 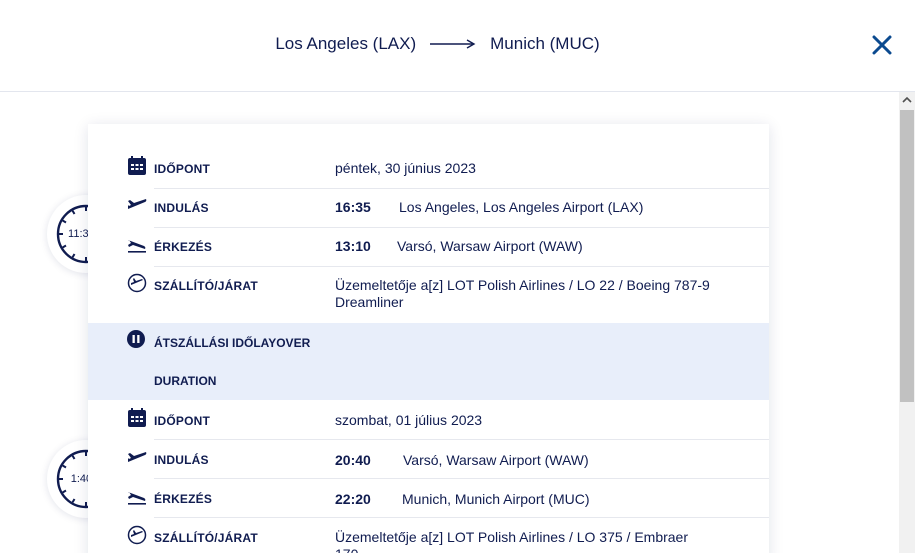 I want to click on chevron-up-icon, so click(x=907, y=99).